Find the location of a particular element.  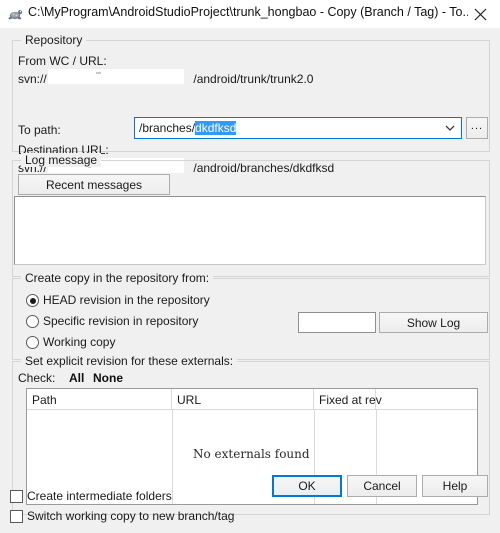

tortoisesvn-turtle-icon is located at coordinates (15, 14).